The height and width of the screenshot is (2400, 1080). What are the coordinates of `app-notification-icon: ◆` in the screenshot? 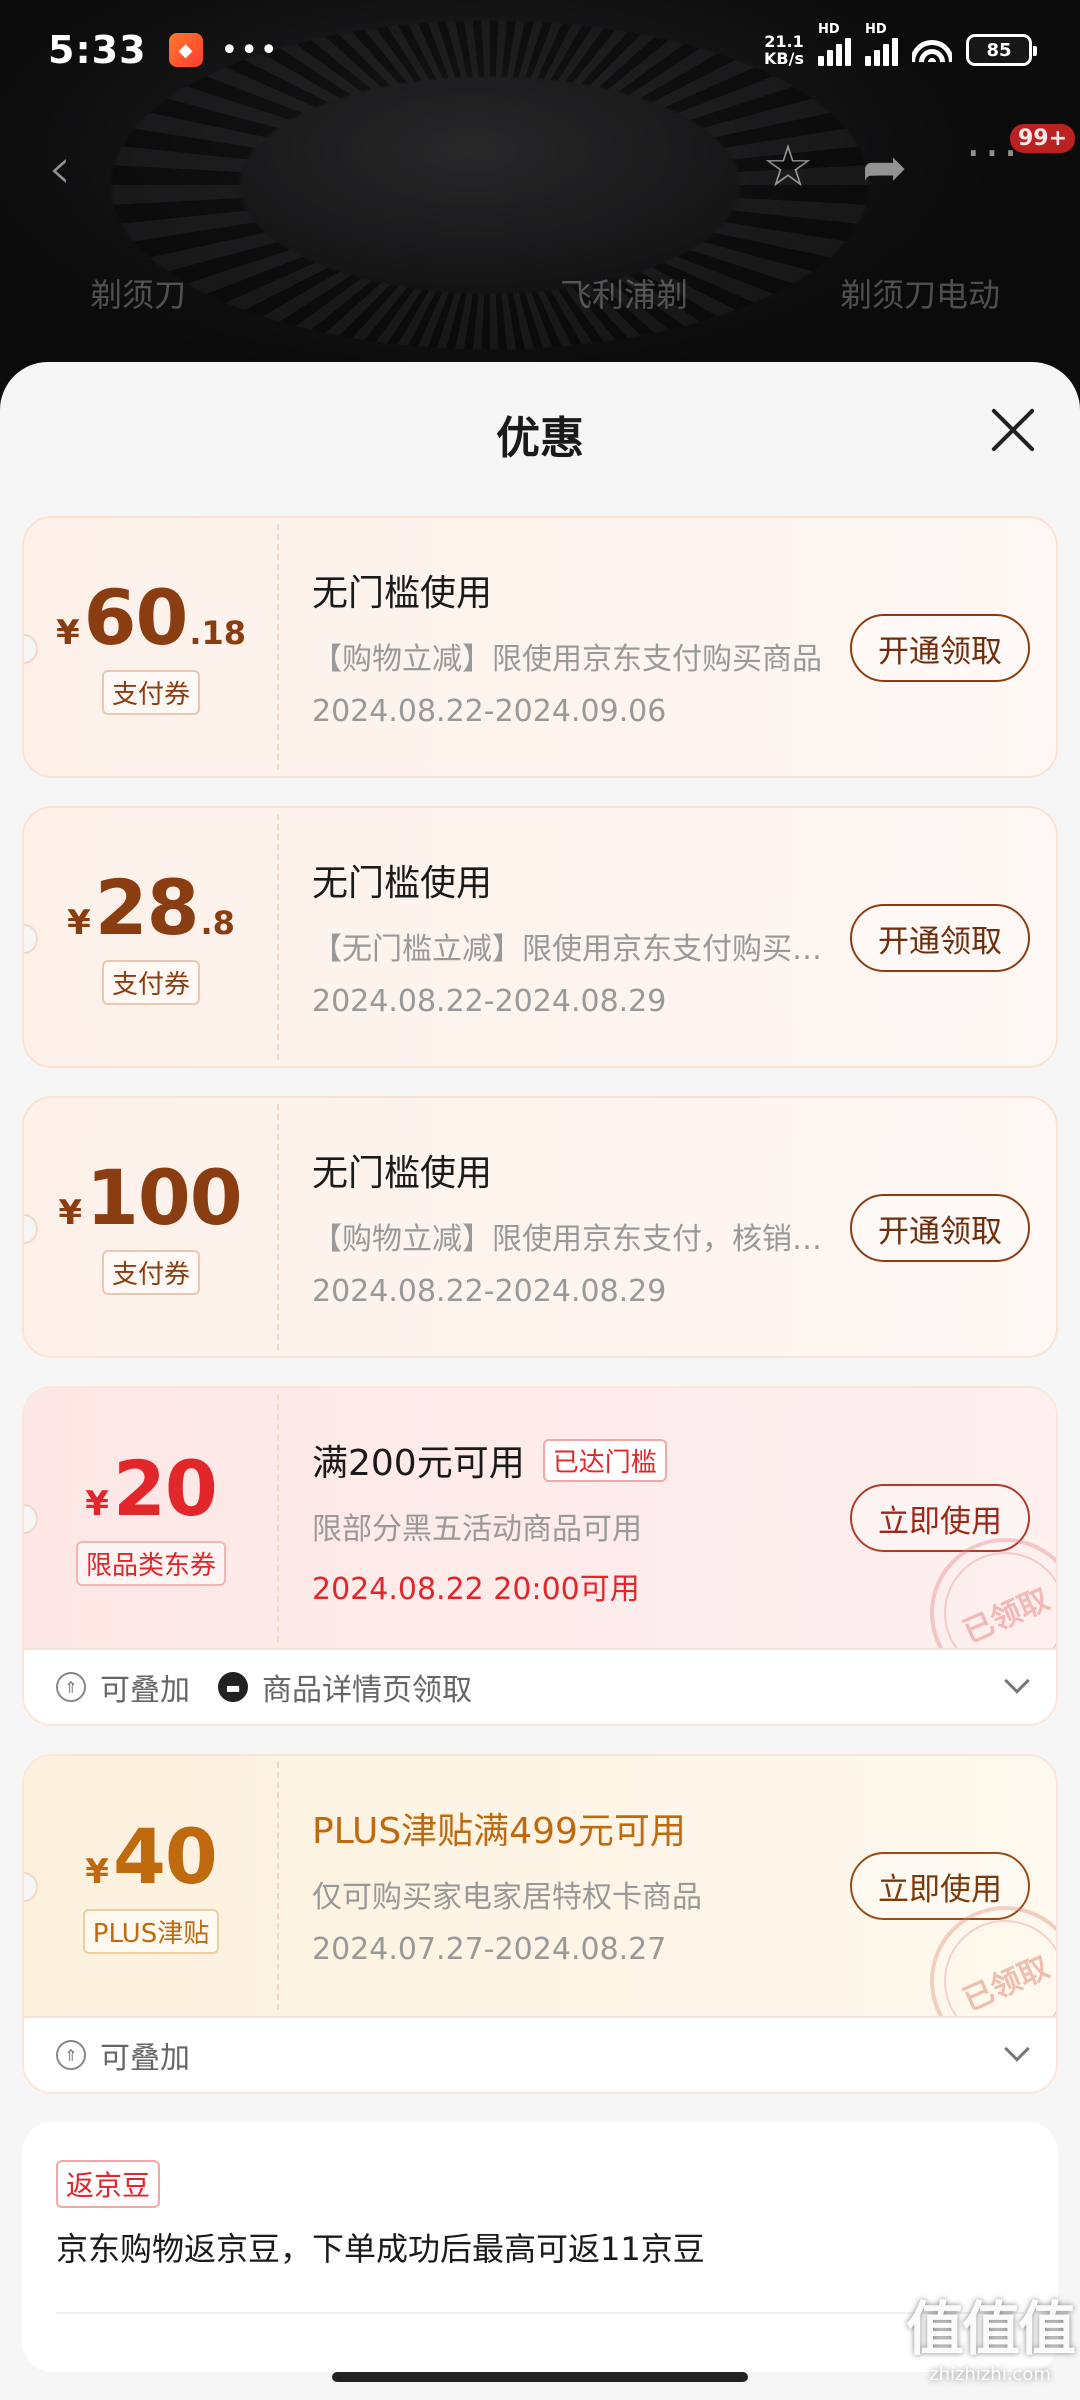 It's located at (185, 50).